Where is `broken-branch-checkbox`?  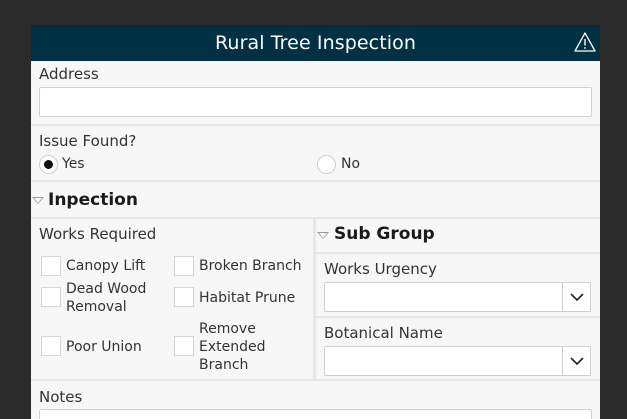 broken-branch-checkbox is located at coordinates (184, 266).